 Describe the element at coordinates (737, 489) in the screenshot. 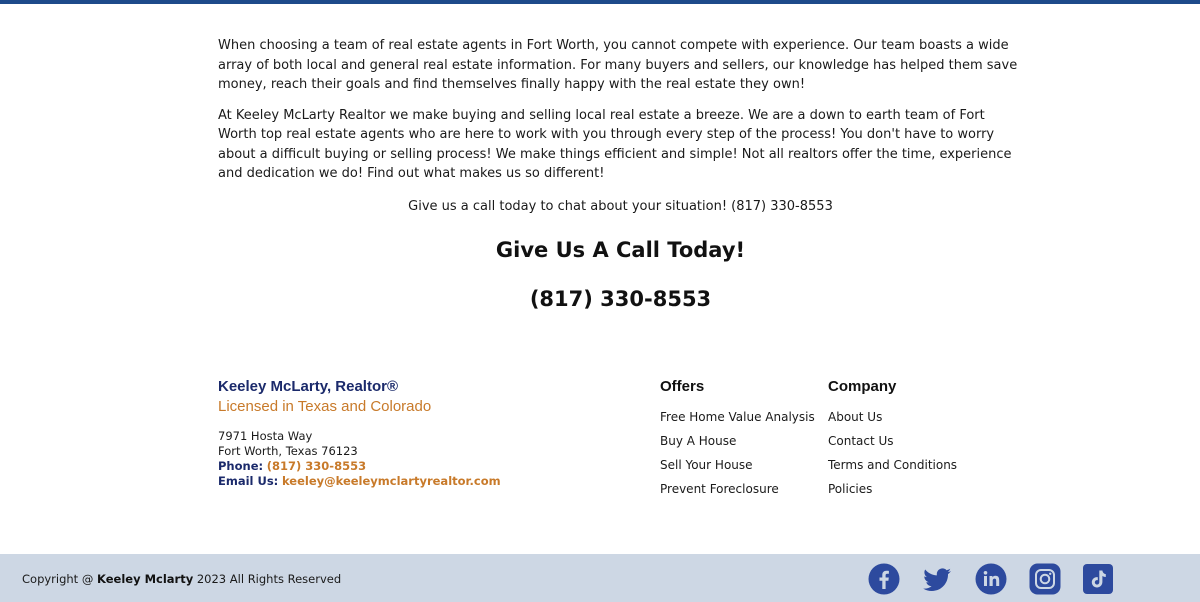

I see `offers-link-prevent-foreclosure: Prevent Foreclosure` at that location.